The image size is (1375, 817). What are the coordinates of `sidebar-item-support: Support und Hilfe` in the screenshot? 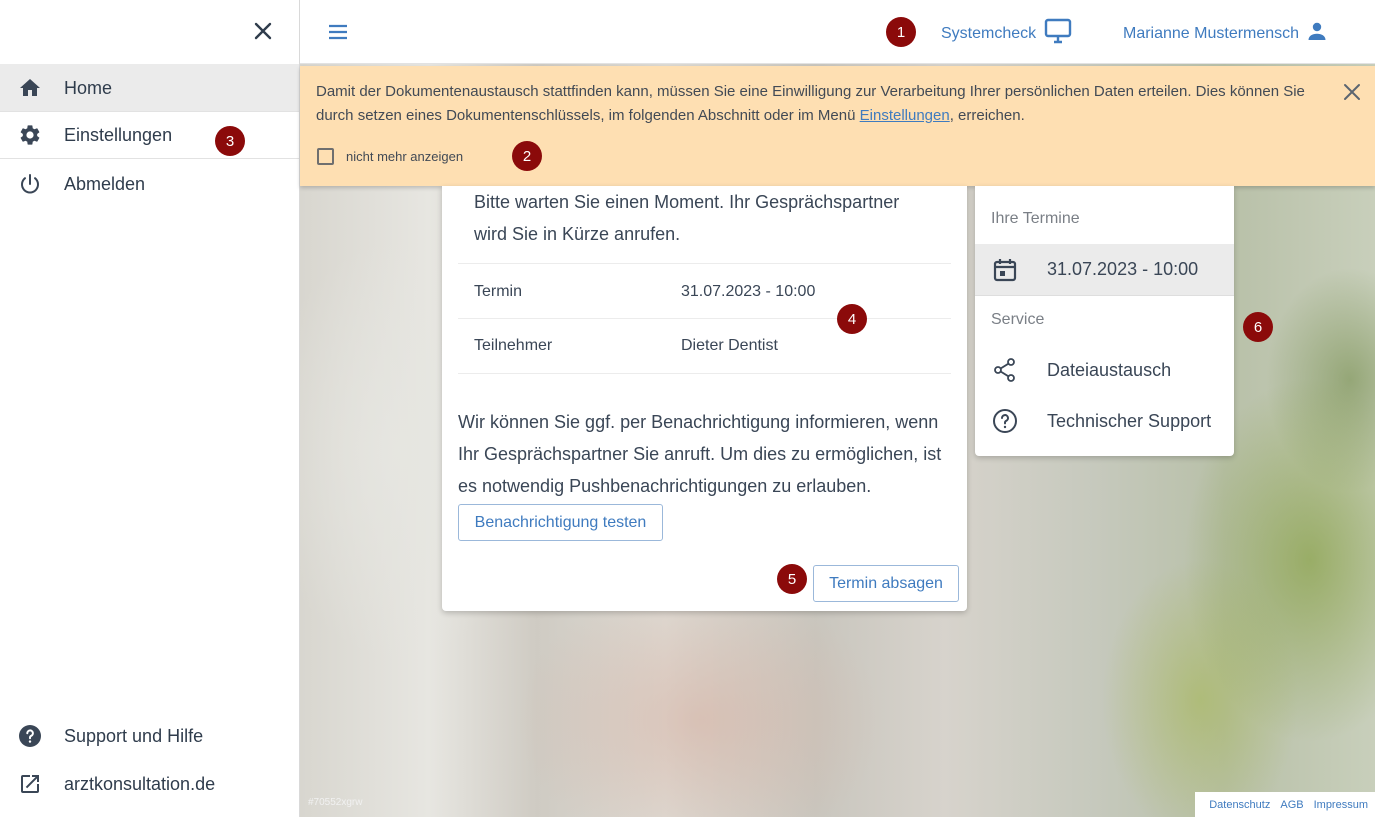 It's located at (149, 736).